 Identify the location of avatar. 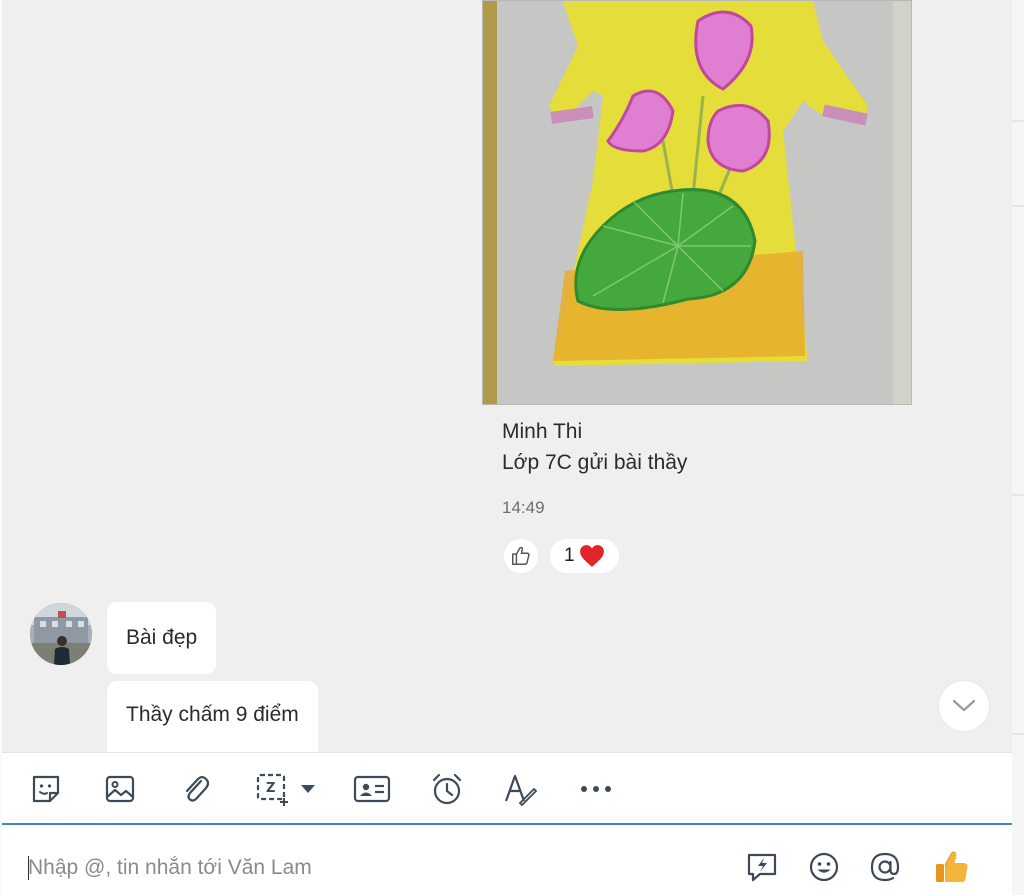
(61, 634).